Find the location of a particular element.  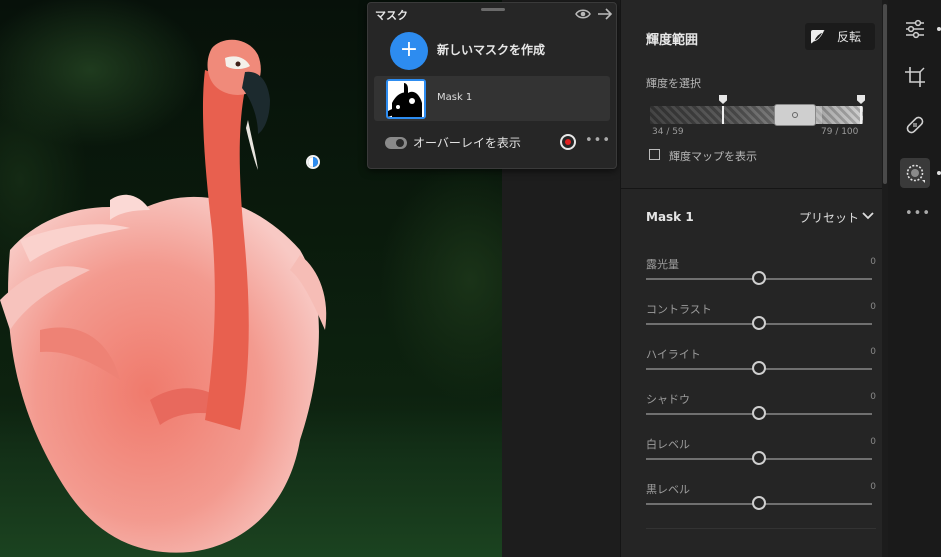

crop-icon is located at coordinates (915, 77).